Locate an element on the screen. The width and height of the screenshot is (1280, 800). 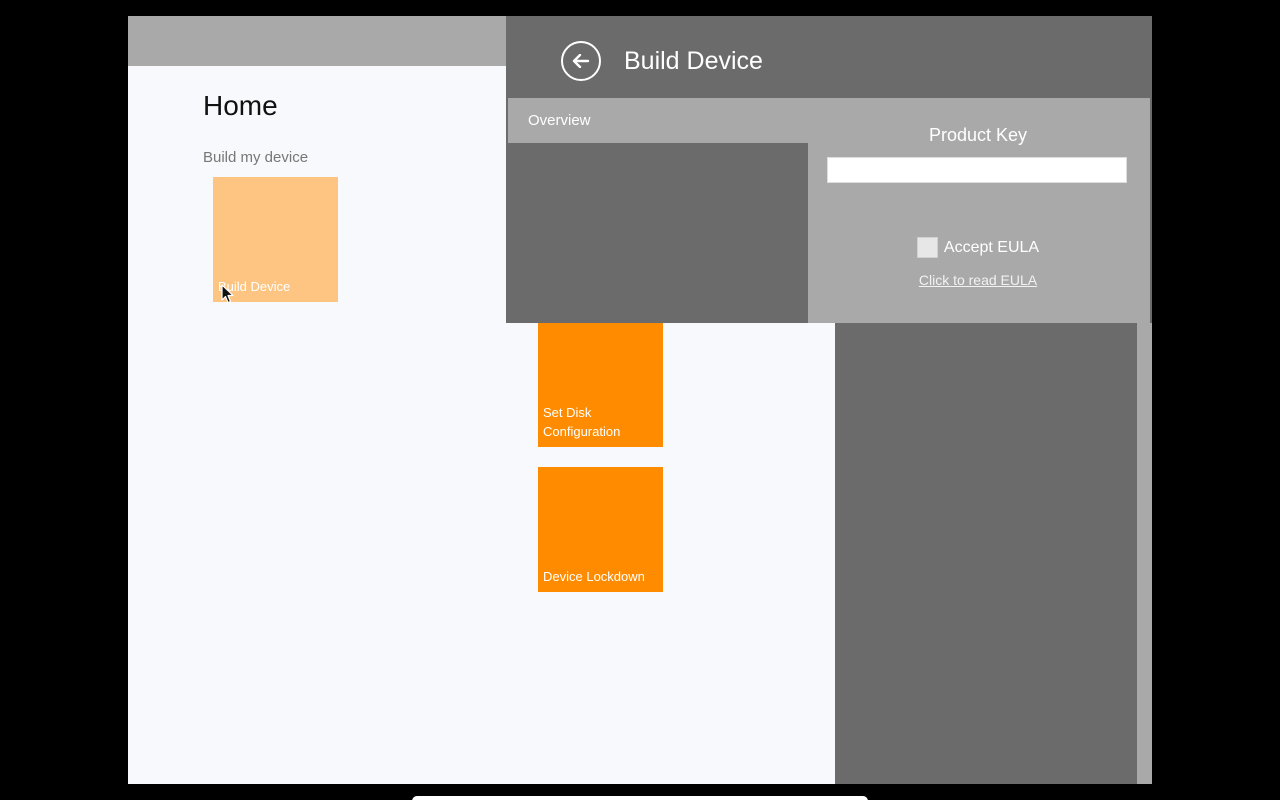
eula-row: Accept EULA is located at coordinates (978, 247).